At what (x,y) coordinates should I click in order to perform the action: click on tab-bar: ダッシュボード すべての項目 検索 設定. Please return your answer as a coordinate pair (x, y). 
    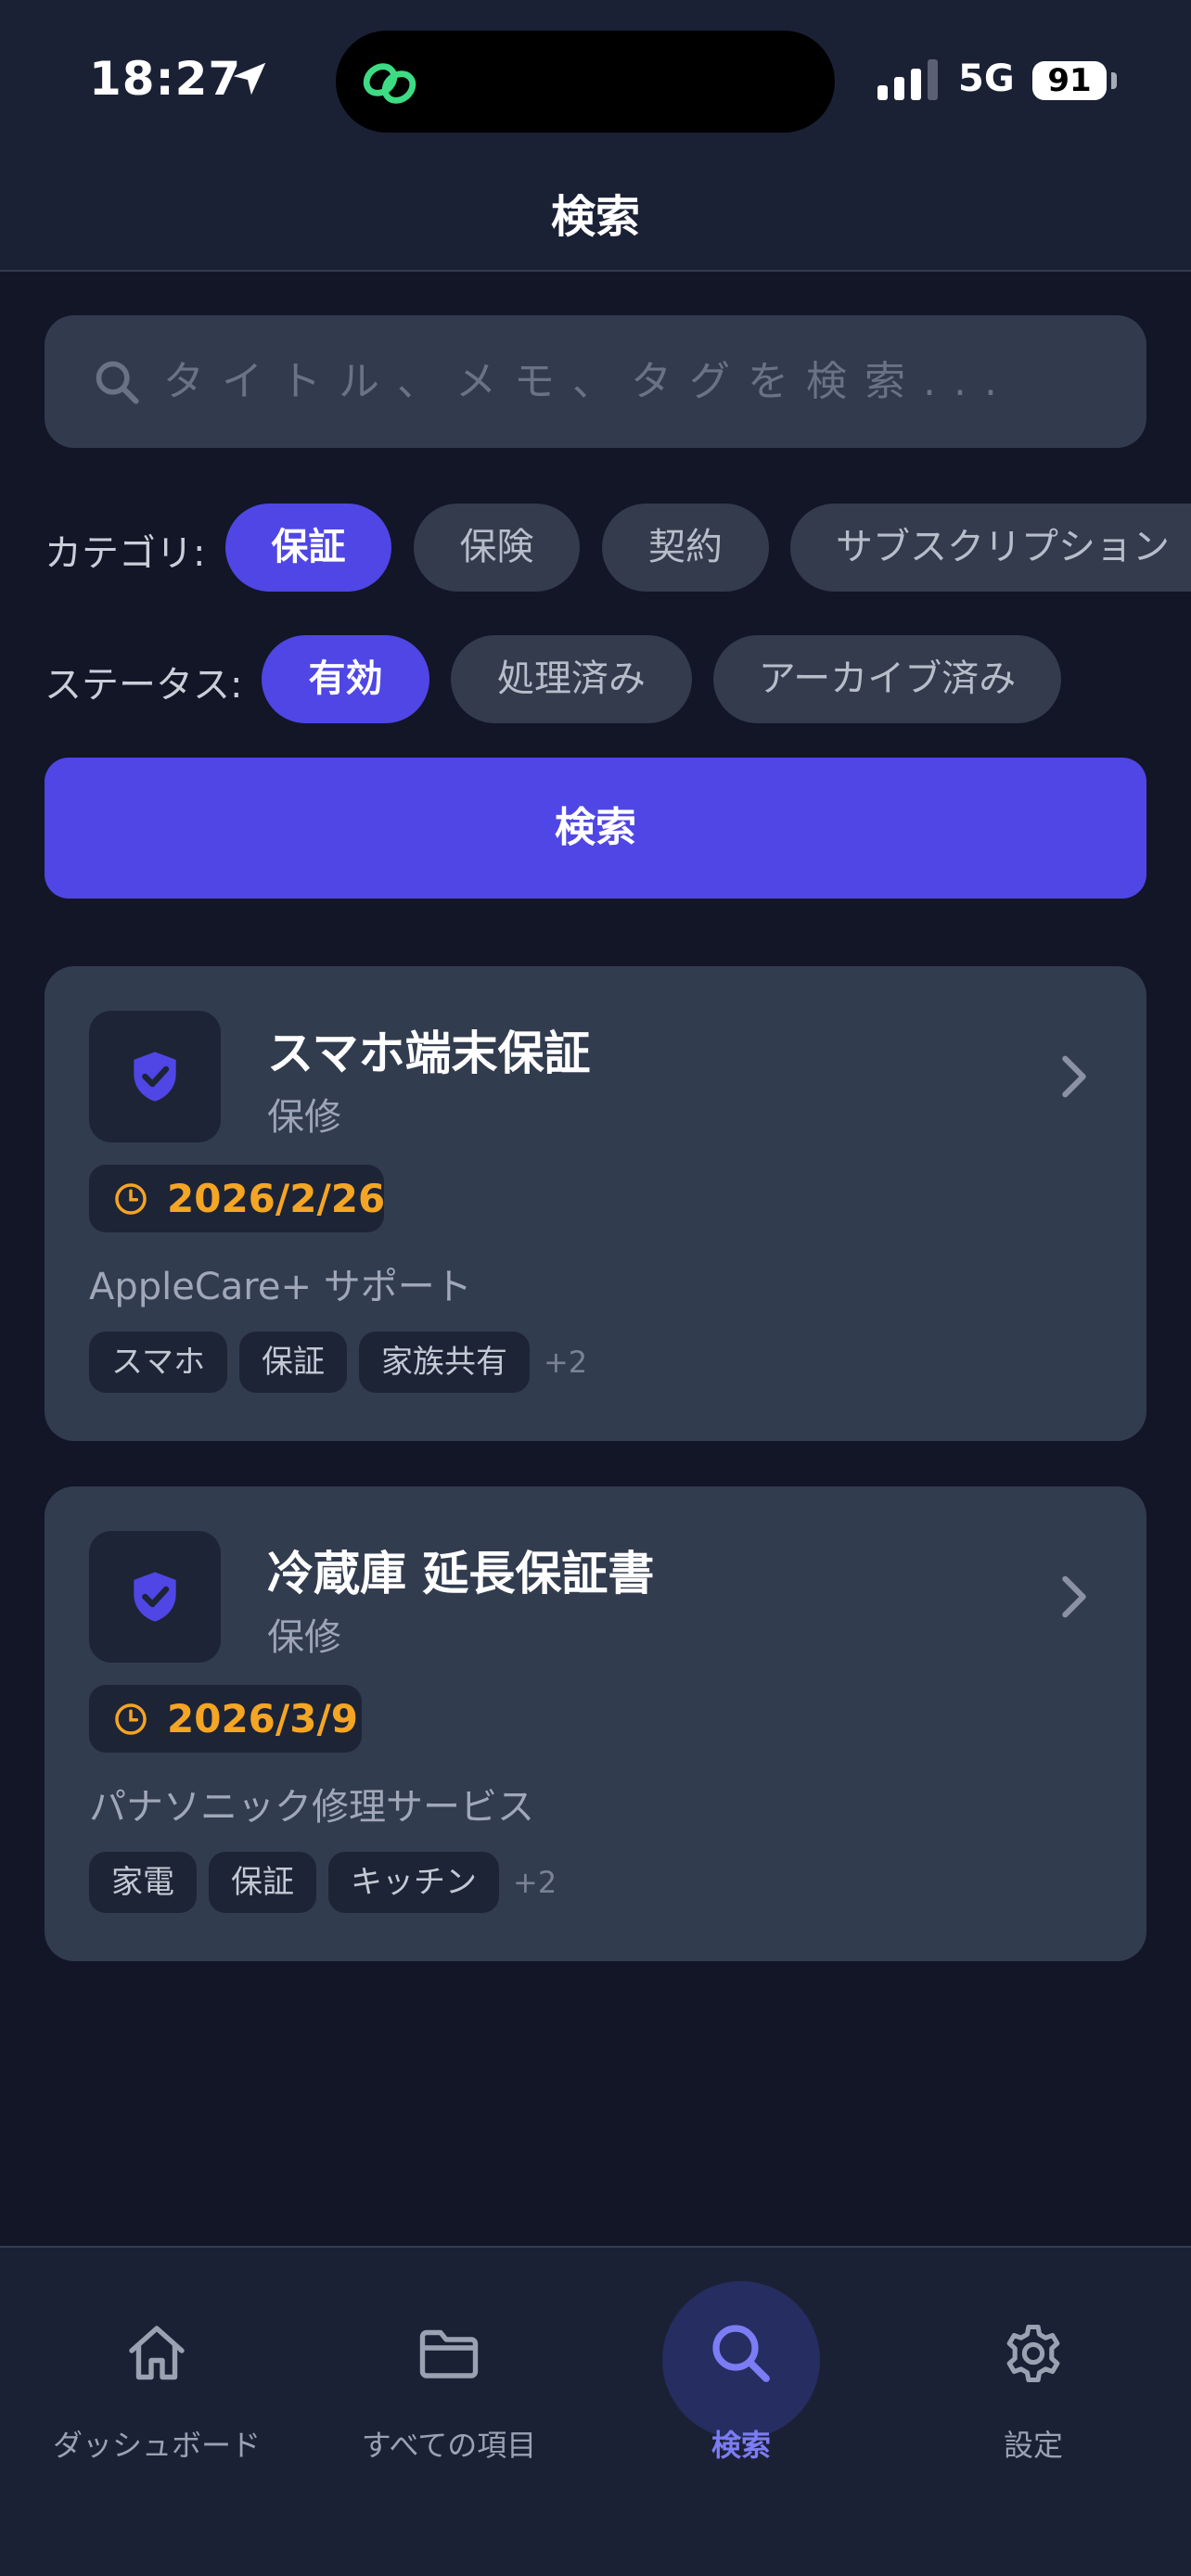
    Looking at the image, I should click on (595, 2412).